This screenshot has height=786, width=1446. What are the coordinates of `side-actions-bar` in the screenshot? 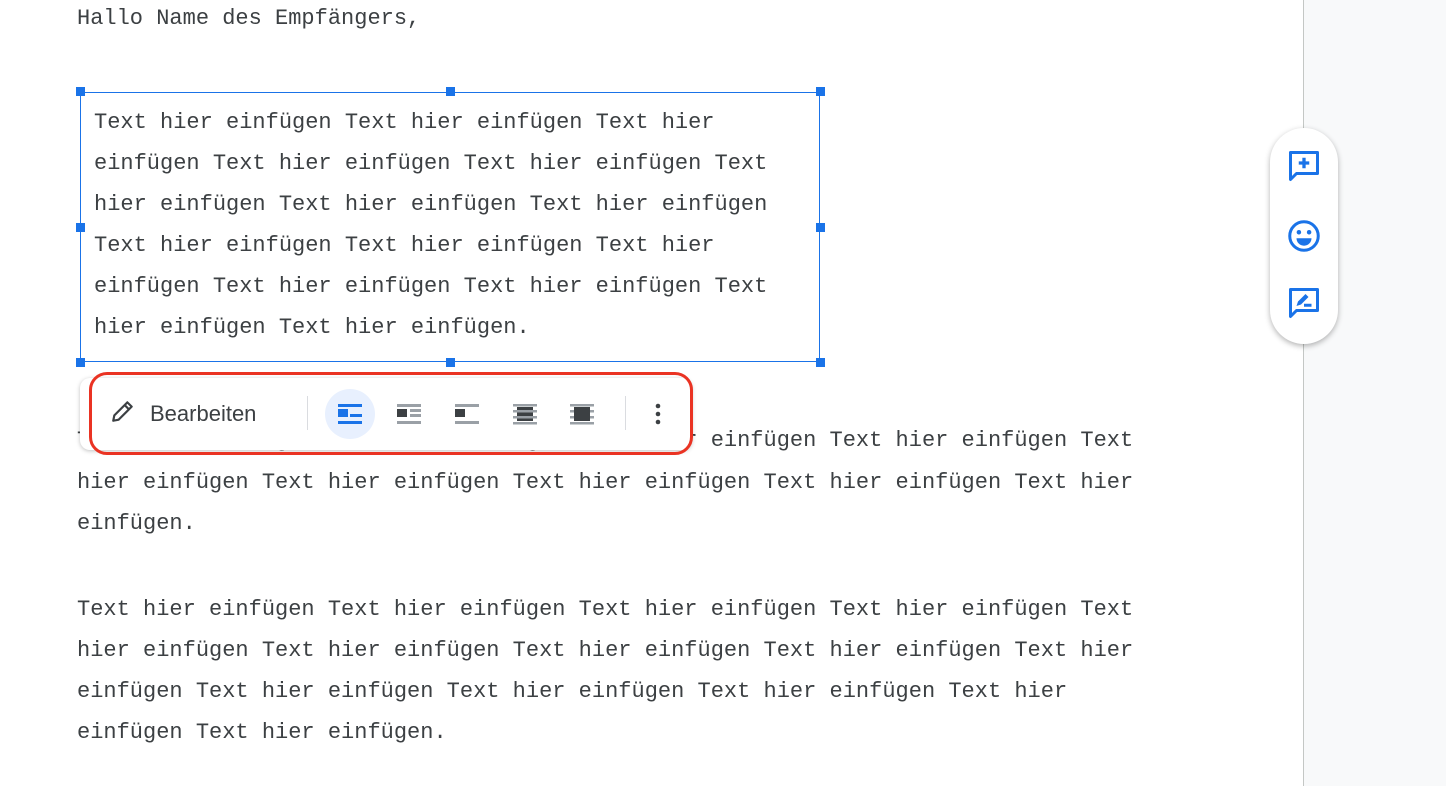 It's located at (1304, 236).